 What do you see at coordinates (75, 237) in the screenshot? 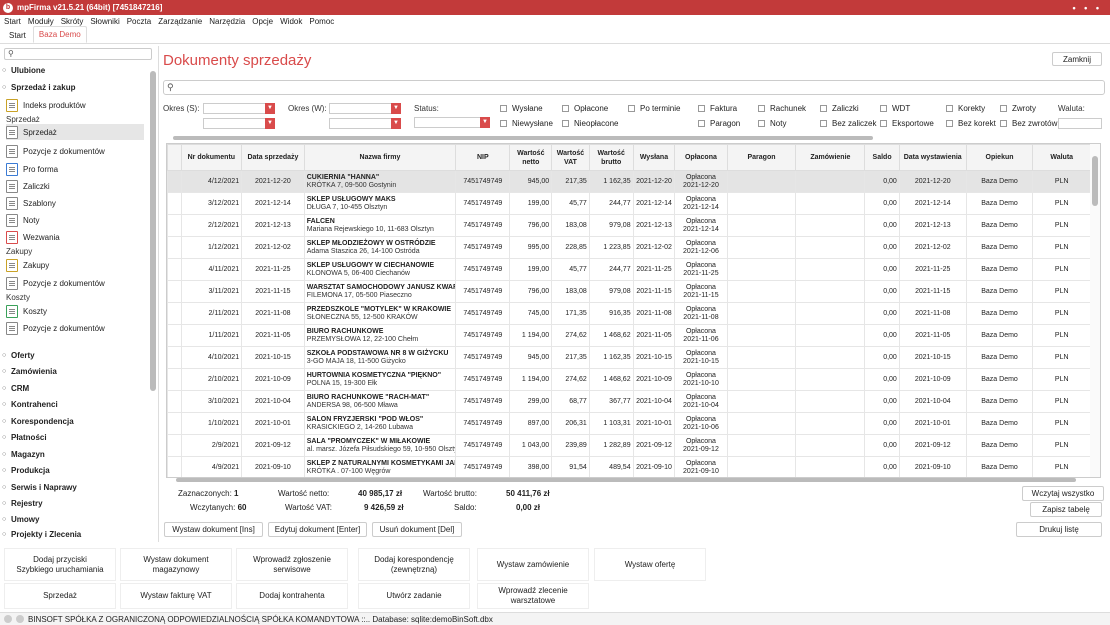
I see `sidebar-item-wezwania: Wezwania` at bounding box center [75, 237].